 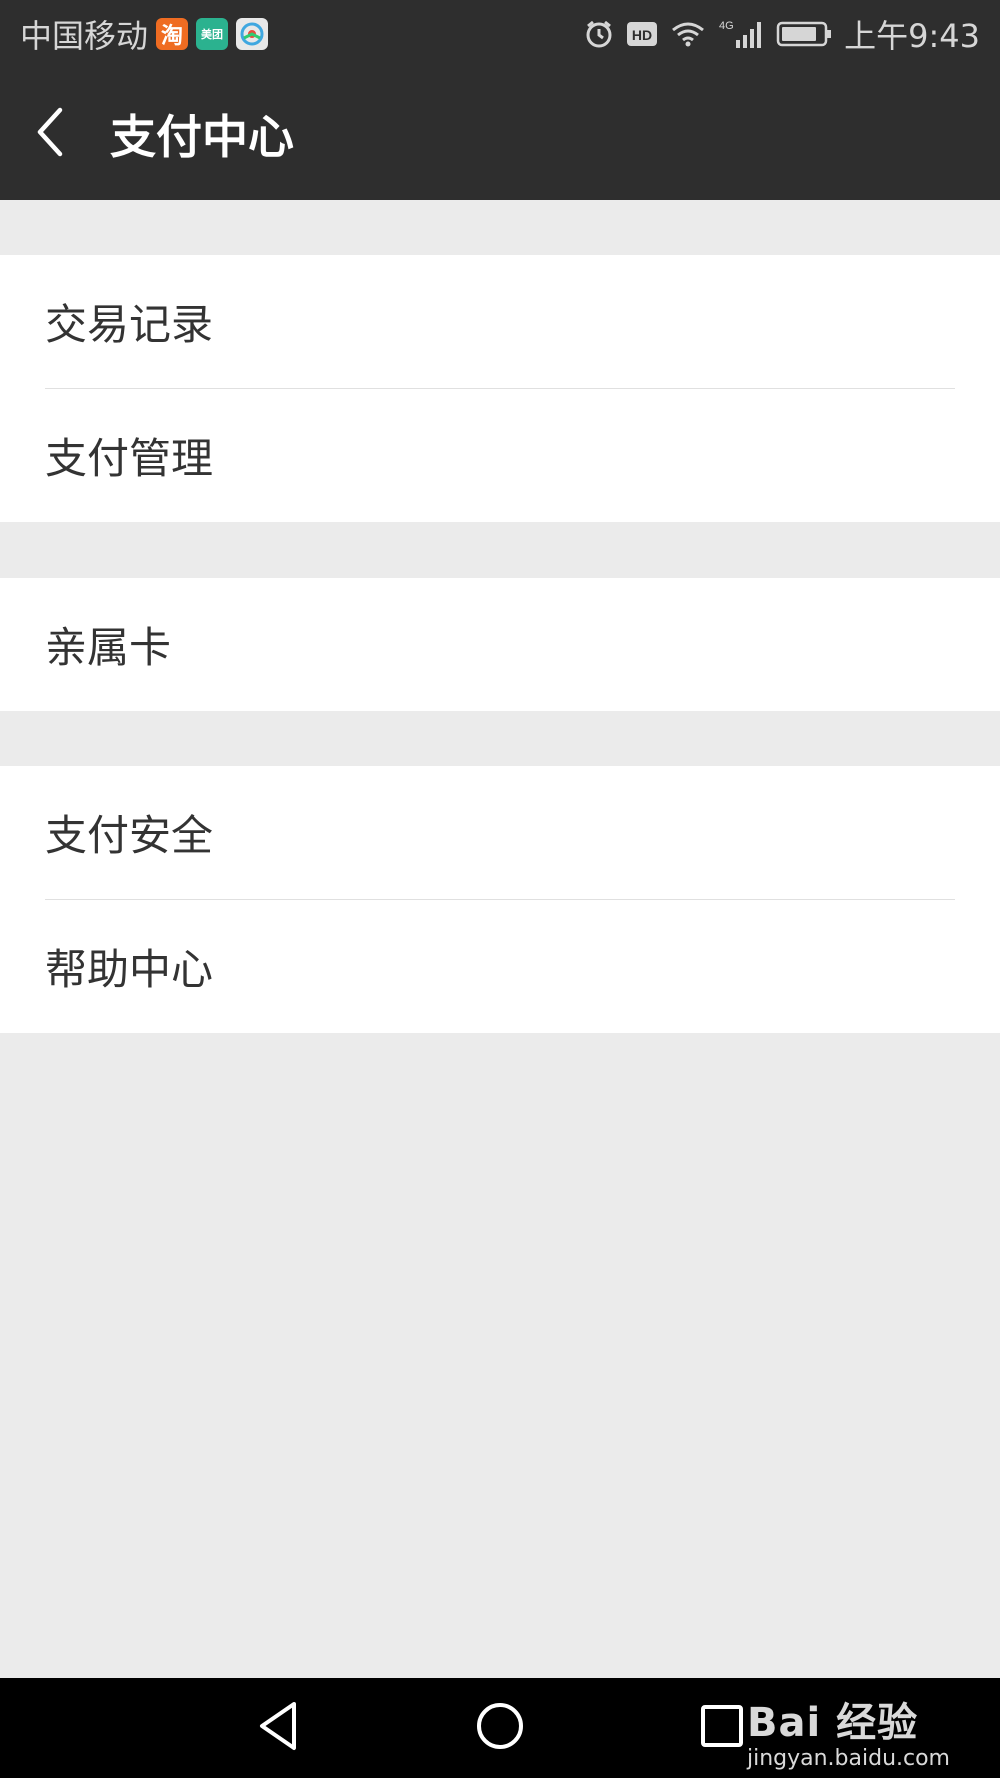 I want to click on status-left: 中国移动 淘 美团, so click(x=144, y=34).